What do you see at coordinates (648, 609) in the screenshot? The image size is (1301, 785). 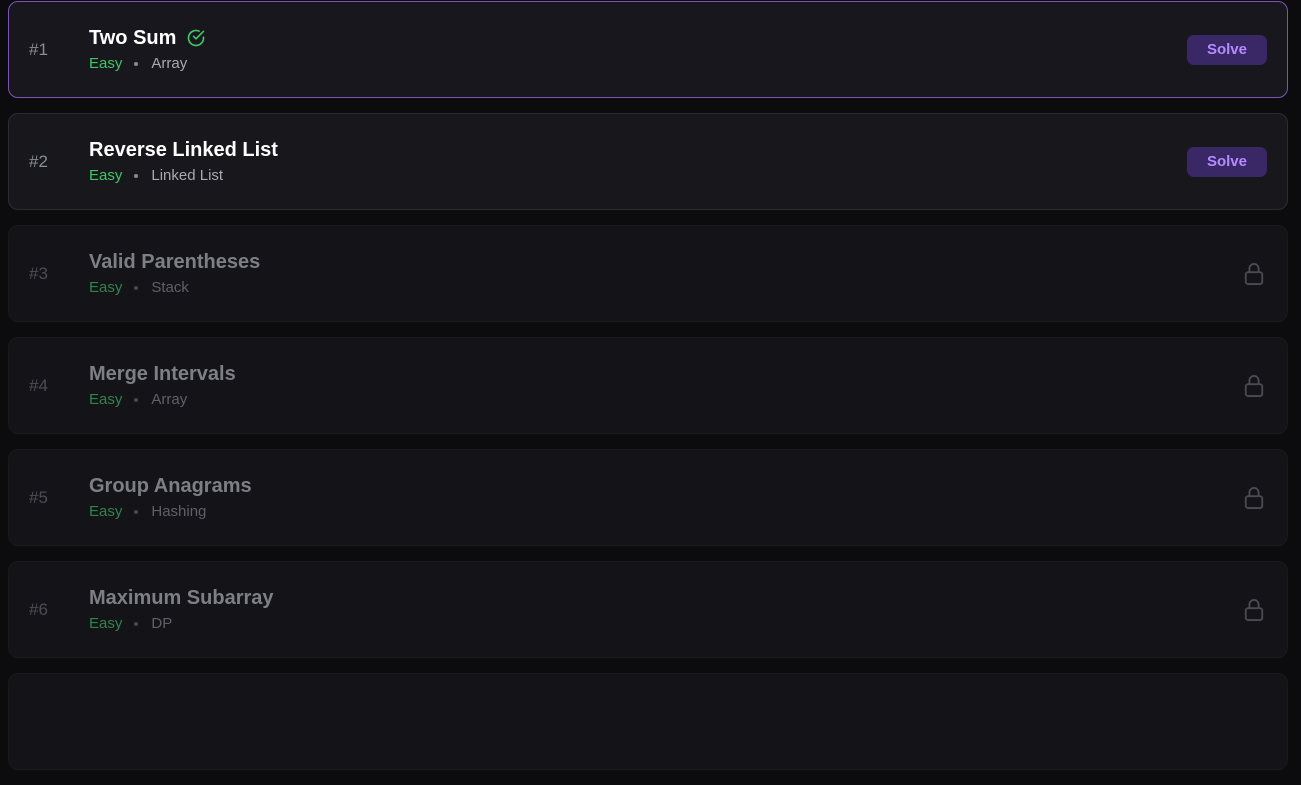 I see `problem-card-locked: #6 Maximum Subarray Easy DP` at bounding box center [648, 609].